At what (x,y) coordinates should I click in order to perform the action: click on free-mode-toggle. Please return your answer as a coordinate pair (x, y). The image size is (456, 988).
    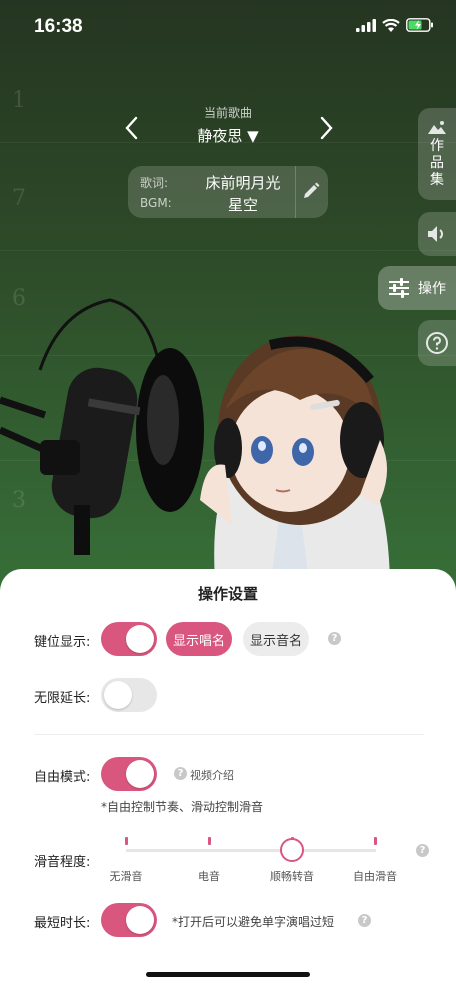
    Looking at the image, I should click on (129, 774).